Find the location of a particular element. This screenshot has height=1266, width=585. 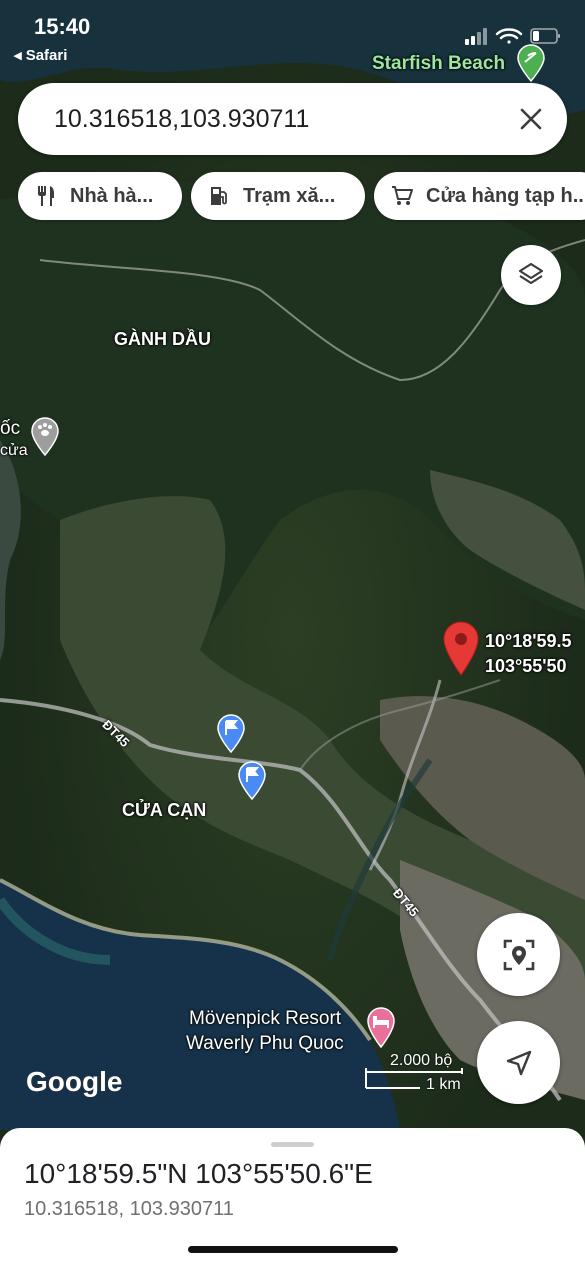

signal-icon is located at coordinates (476, 36).